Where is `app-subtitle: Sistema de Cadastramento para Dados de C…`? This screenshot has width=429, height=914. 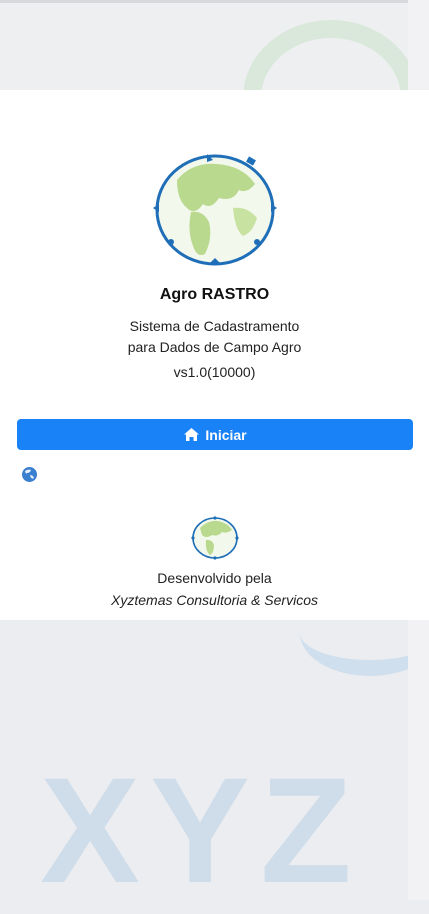
app-subtitle: Sistema de Cadastramento para Dados de C… is located at coordinates (214, 337).